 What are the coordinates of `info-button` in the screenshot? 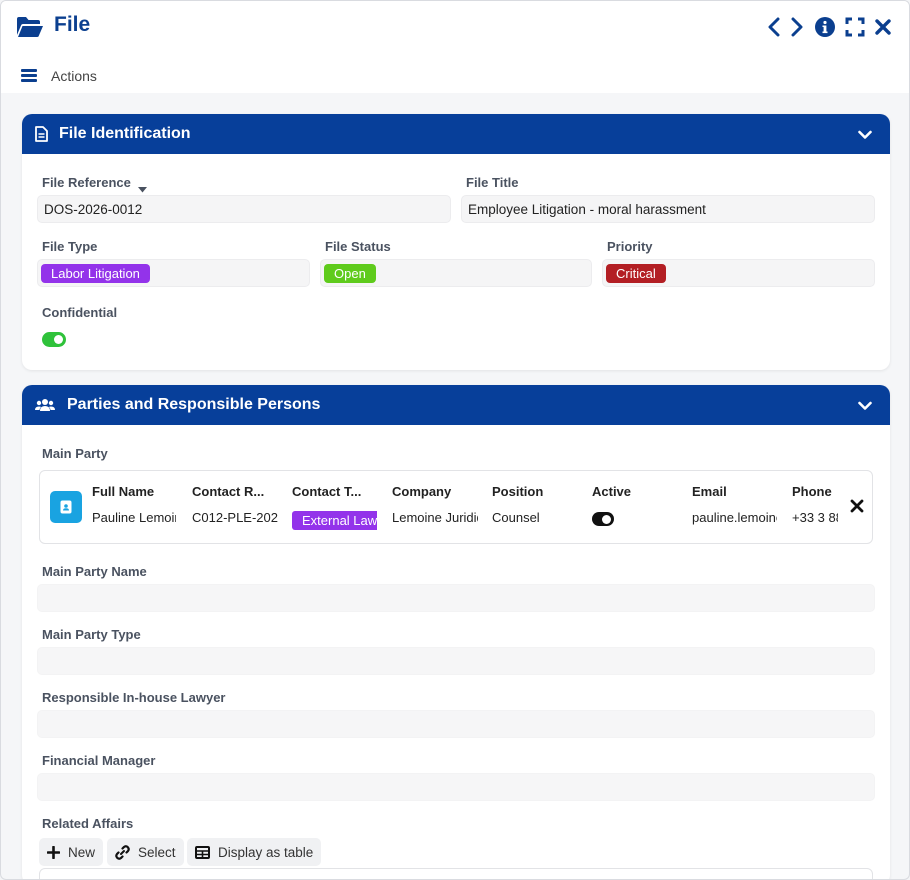 It's located at (825, 27).